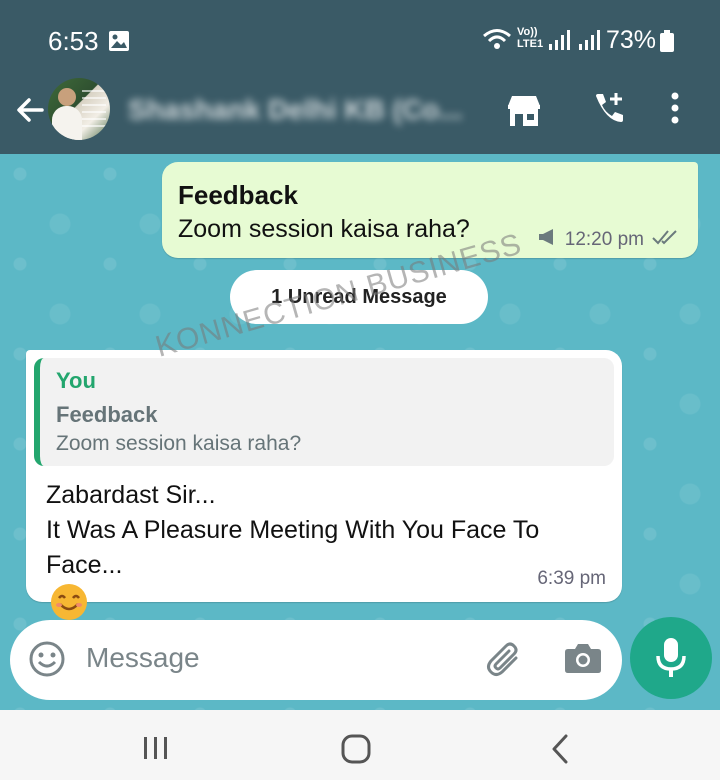 The image size is (720, 780). I want to click on home-icon, so click(356, 751).